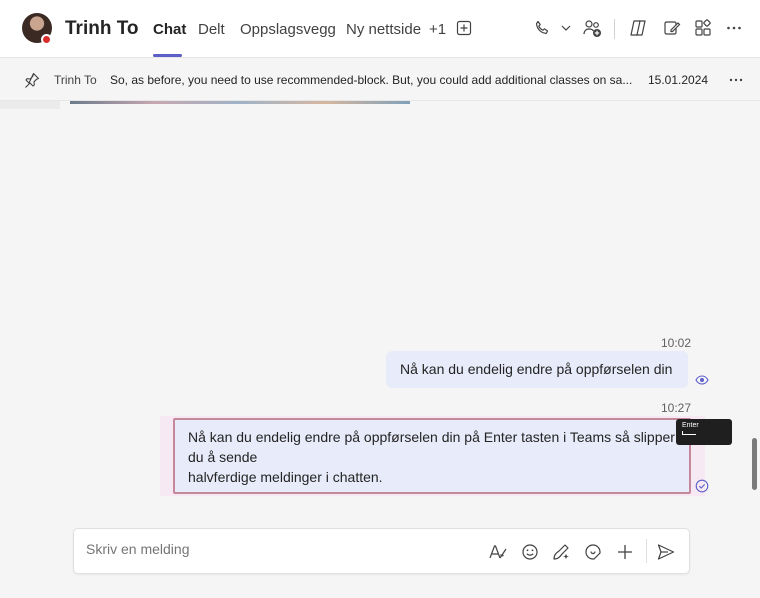 The height and width of the screenshot is (598, 760). Describe the element at coordinates (102, 28) in the screenshot. I see `chat-title: Trinh To` at that location.